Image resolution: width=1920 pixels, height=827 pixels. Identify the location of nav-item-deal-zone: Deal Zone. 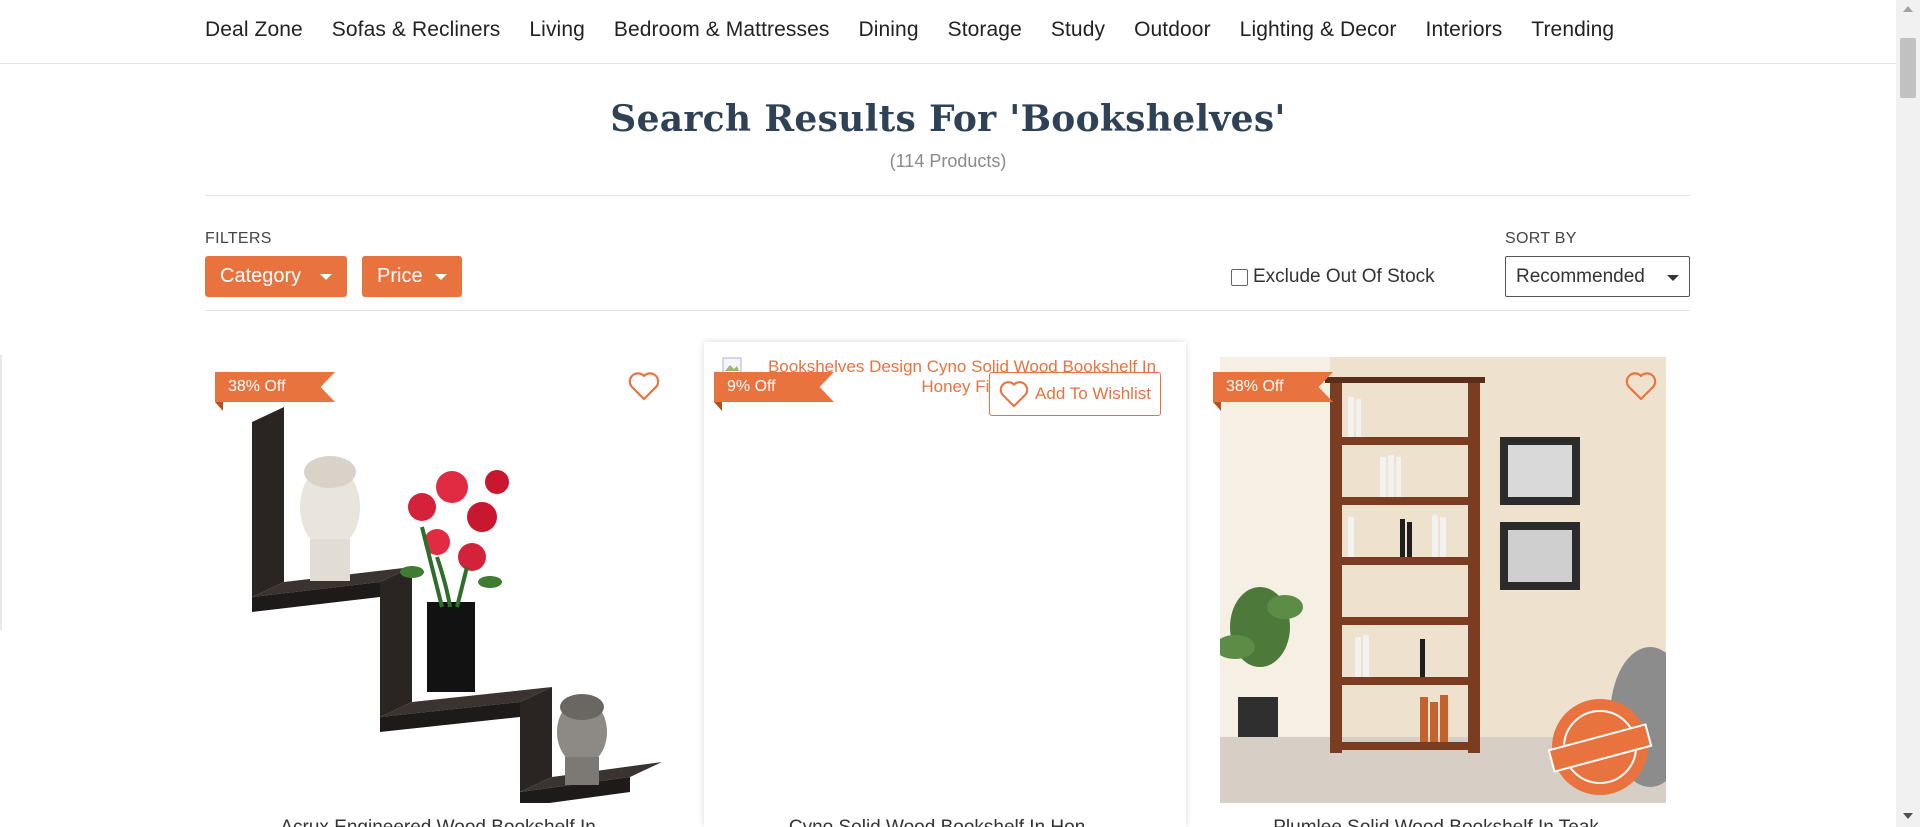
(254, 30).